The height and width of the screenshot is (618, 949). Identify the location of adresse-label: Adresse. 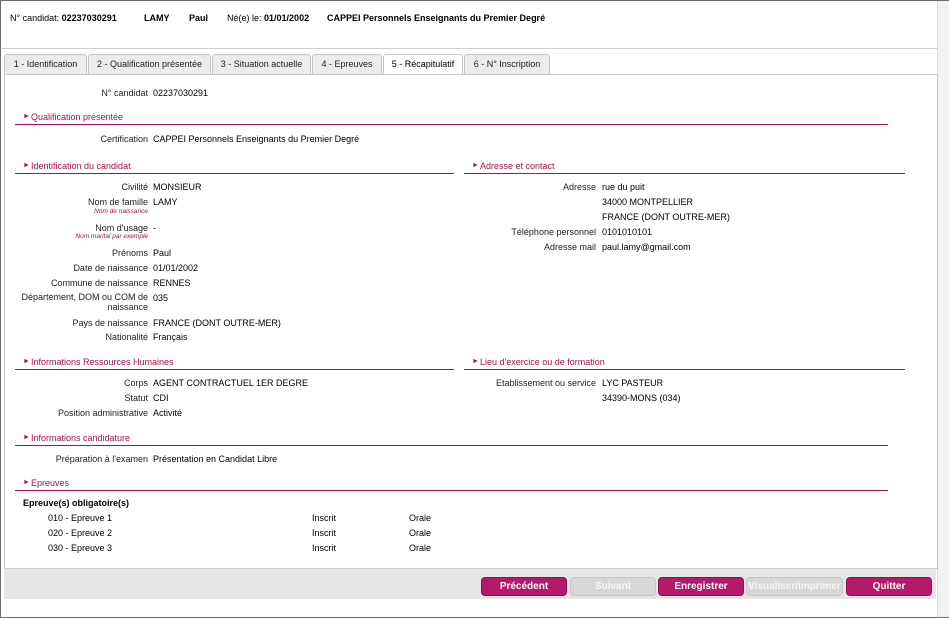
(579, 187).